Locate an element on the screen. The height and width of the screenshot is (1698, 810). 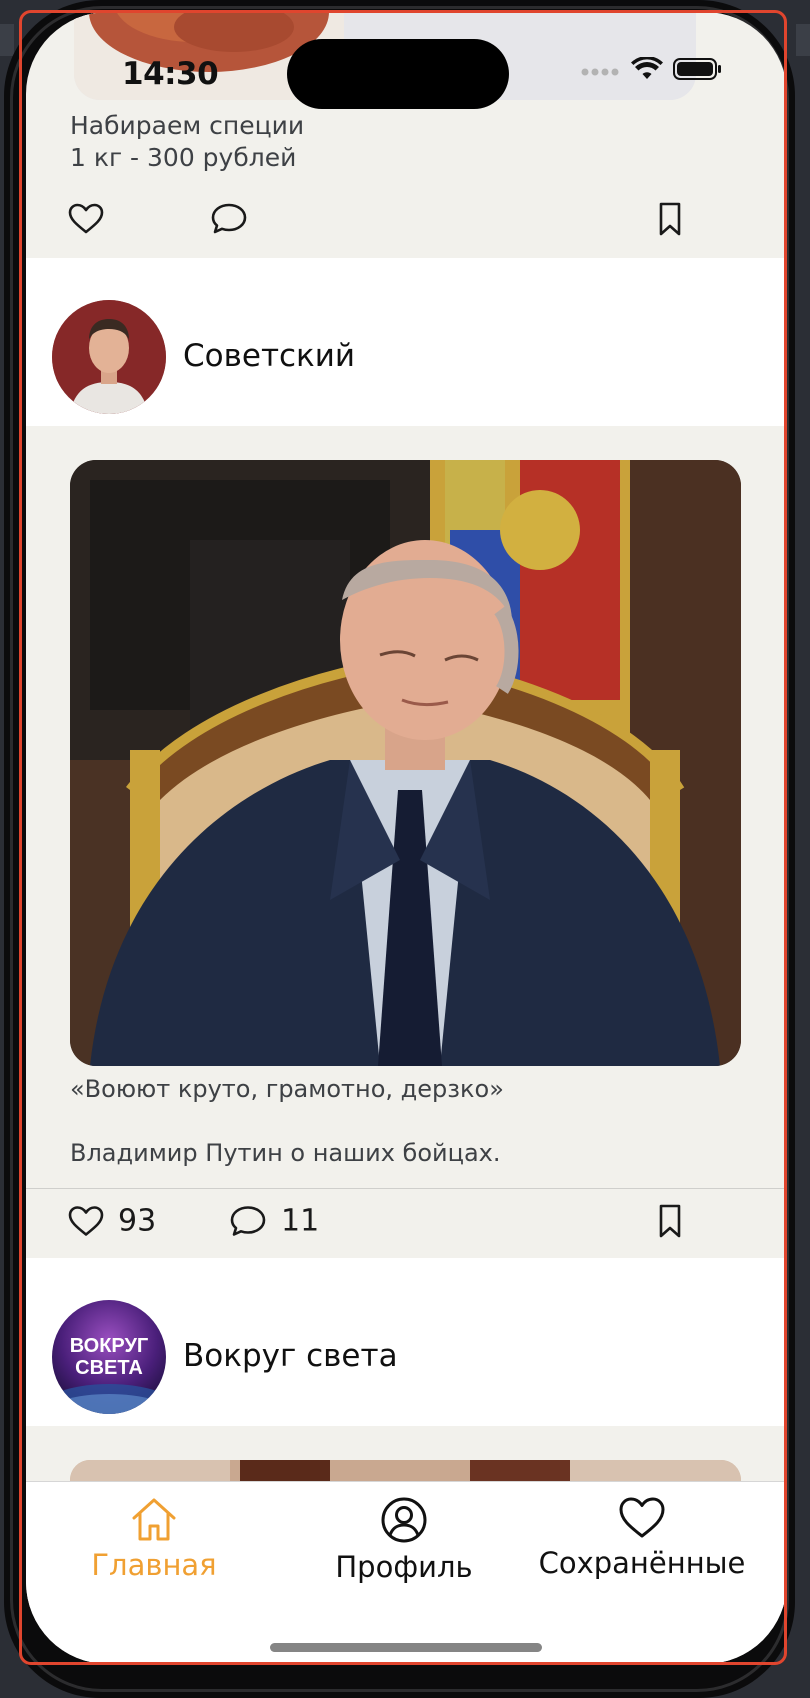
like-count: 93 is located at coordinates (137, 1221).